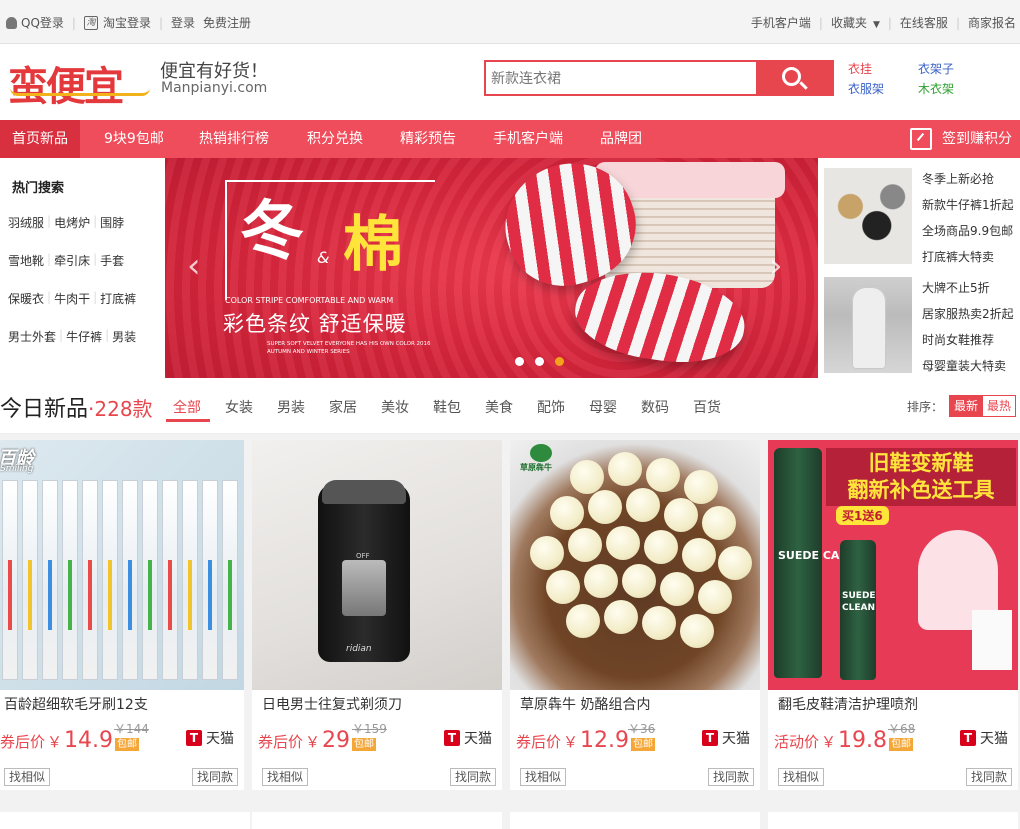  What do you see at coordinates (868, 216) in the screenshot?
I see `promo-image-shoes` at bounding box center [868, 216].